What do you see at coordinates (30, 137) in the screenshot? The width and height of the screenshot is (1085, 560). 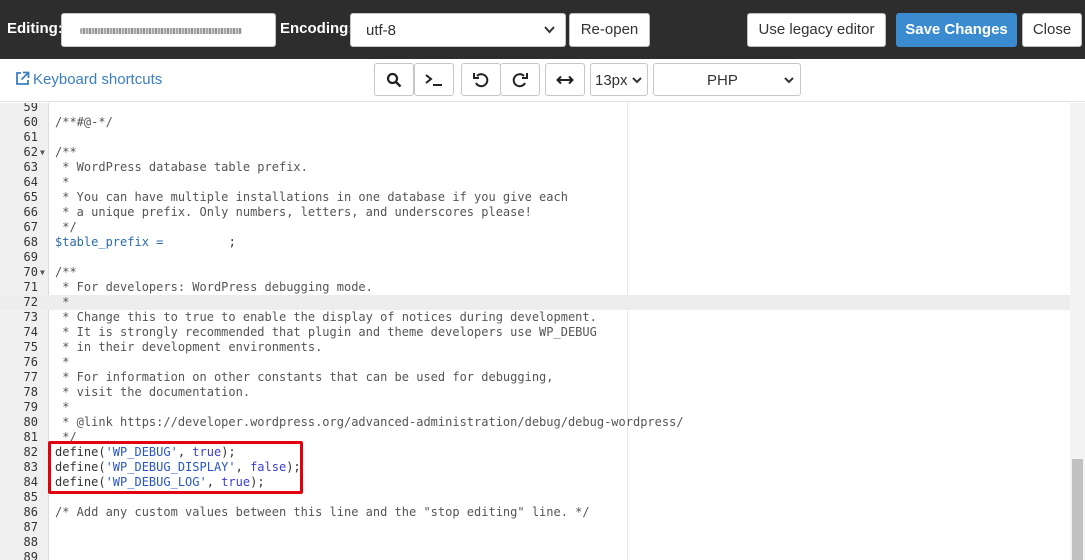 I see `line-number: 61` at bounding box center [30, 137].